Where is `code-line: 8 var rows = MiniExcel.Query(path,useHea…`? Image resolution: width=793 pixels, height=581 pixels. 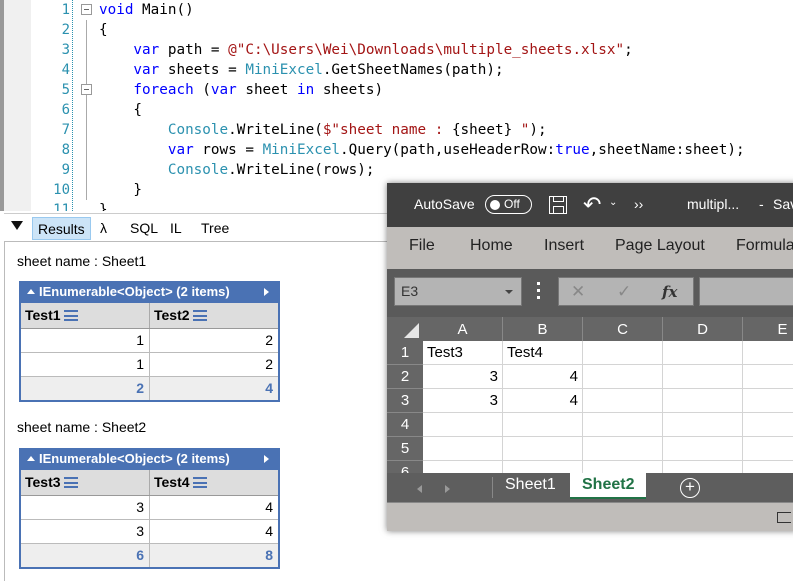
code-line: 8 var rows = MiniExcel.Query(path,useHea… is located at coordinates (398, 150).